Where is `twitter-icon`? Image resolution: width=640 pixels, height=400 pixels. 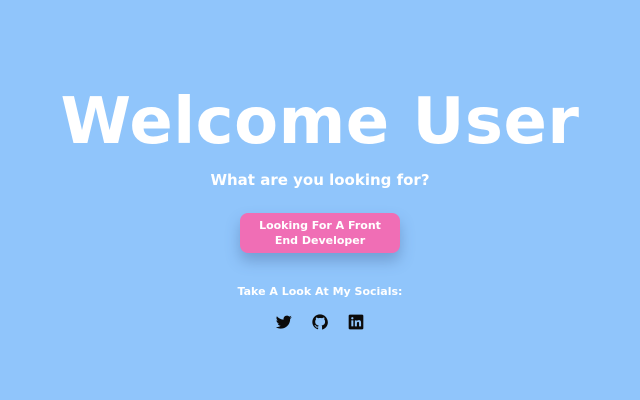 twitter-icon is located at coordinates (284, 322).